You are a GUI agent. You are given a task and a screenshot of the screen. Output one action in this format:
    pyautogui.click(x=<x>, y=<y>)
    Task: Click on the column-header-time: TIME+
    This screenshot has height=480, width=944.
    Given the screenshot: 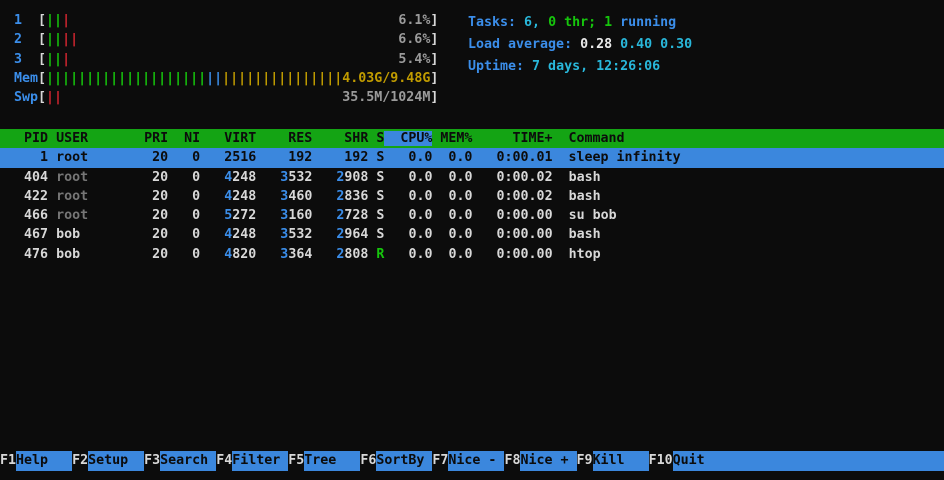 What is the action you would take?
    pyautogui.click(x=512, y=138)
    